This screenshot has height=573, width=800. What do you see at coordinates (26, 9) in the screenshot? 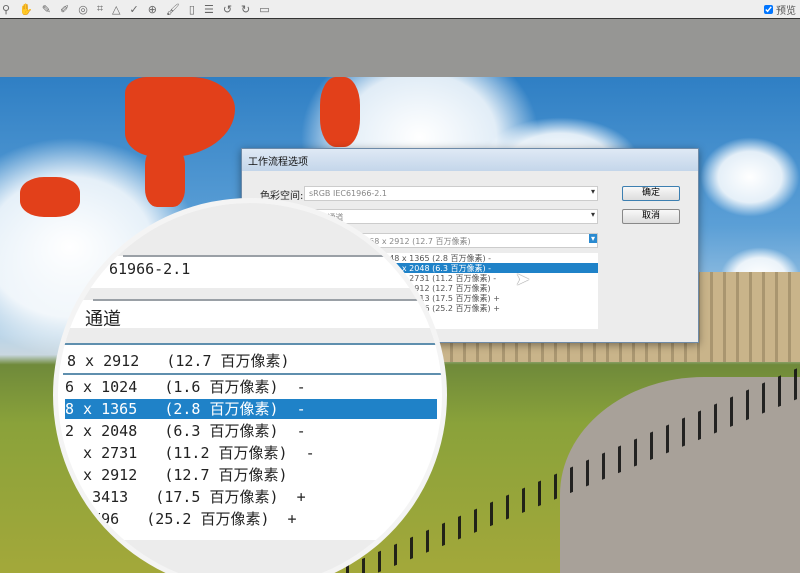
I see `hand-icon: ✋` at bounding box center [26, 9].